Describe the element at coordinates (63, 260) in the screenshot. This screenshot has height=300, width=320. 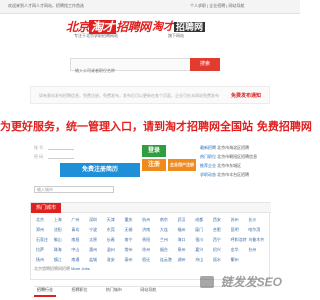
I see `city-link: 镇江` at that location.